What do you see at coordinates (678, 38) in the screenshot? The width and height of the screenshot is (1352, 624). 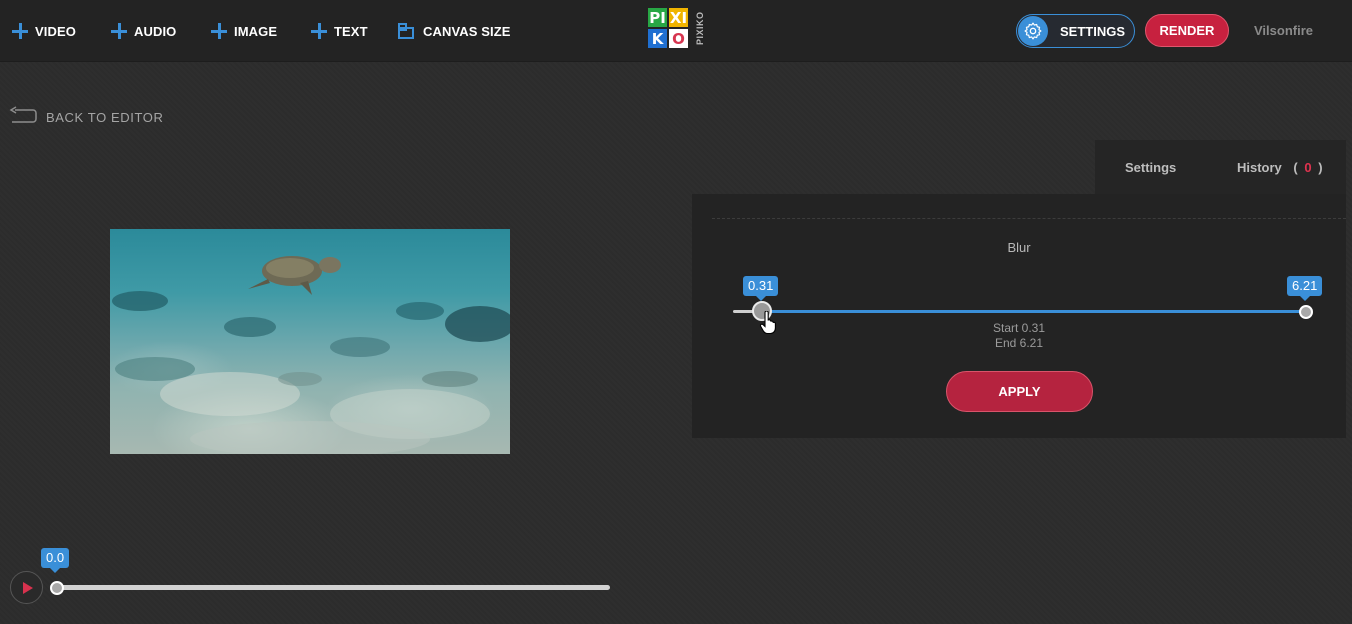 I see `logo-tile-o: O` at bounding box center [678, 38].